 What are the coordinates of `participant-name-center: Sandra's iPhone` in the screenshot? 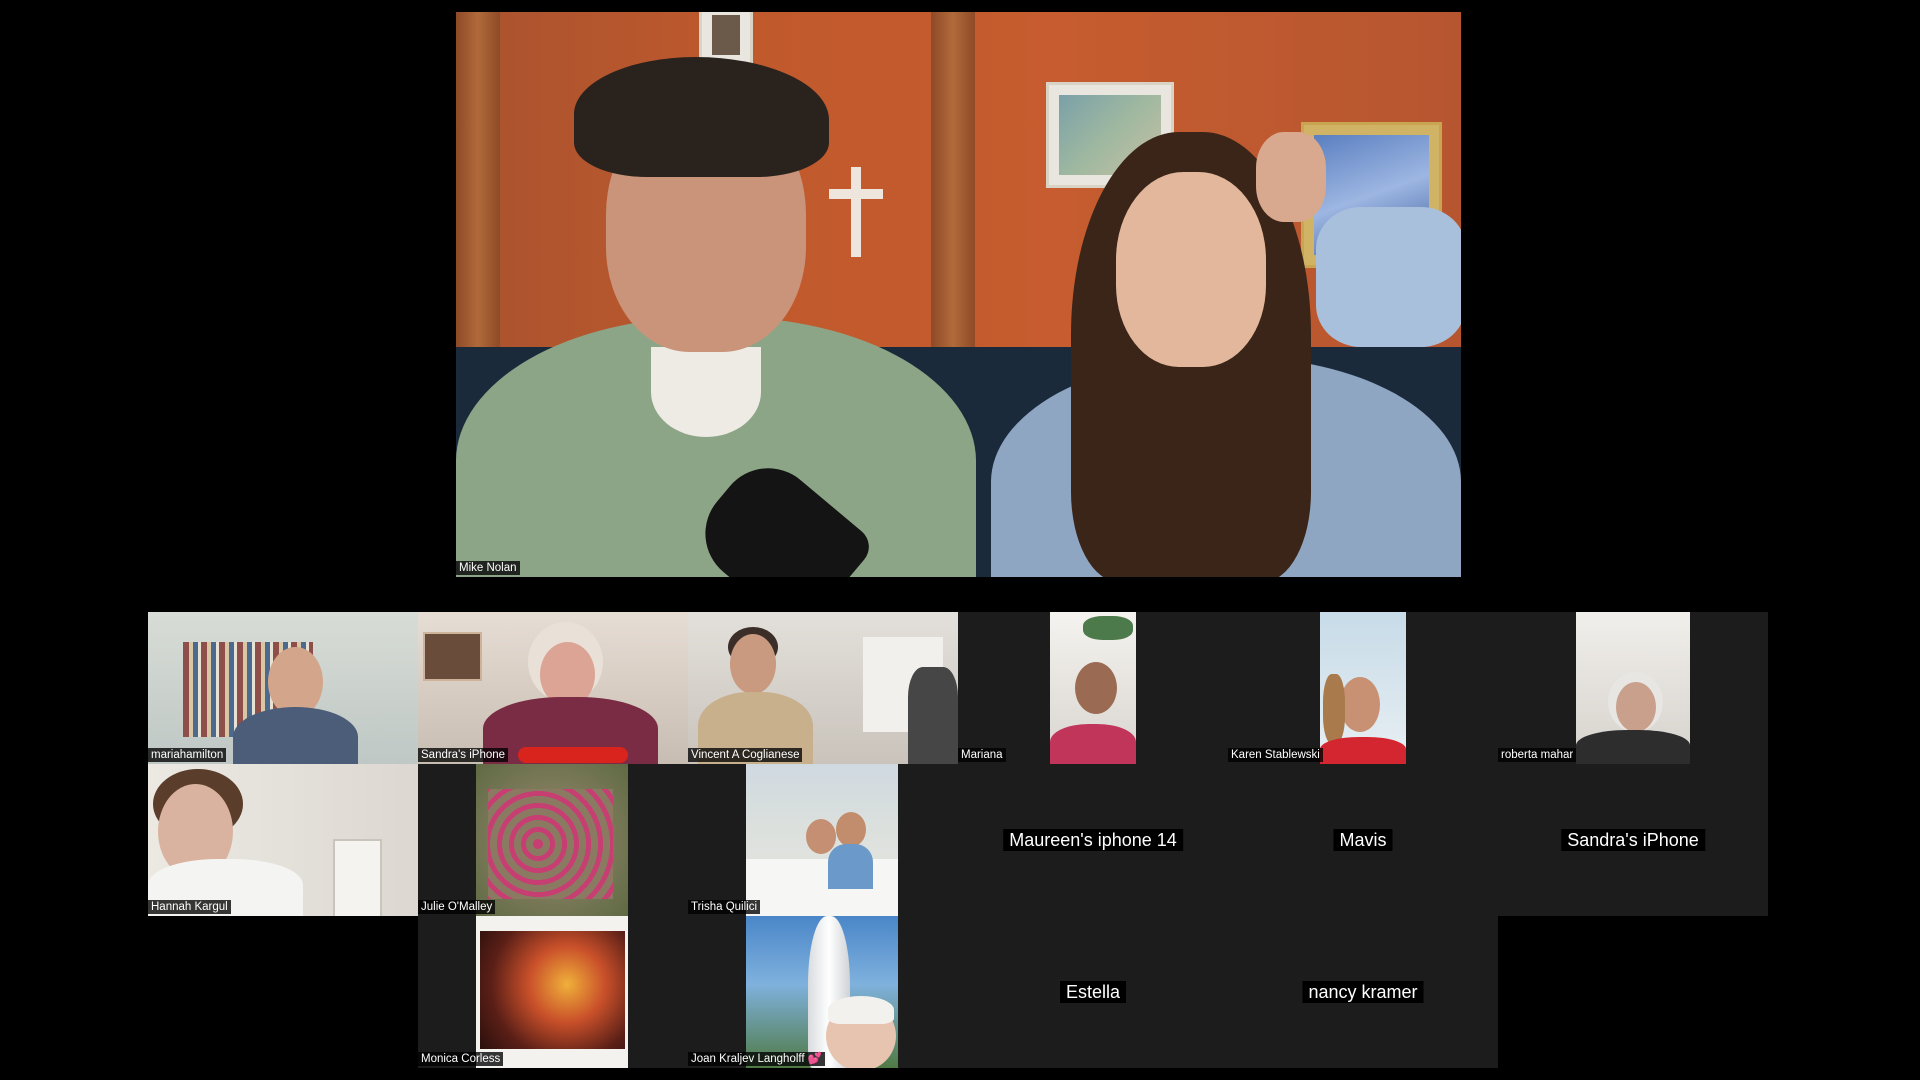 It's located at (1633, 840).